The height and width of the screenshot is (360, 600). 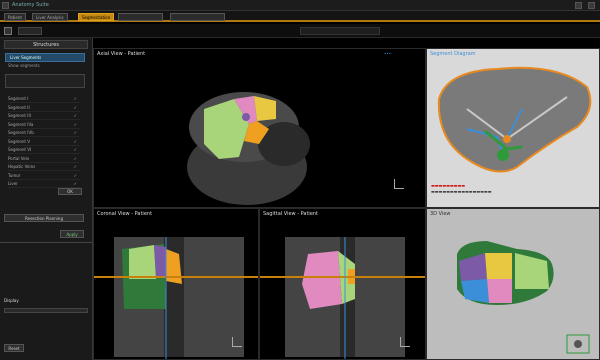 What do you see at coordinates (18, 98) in the screenshot?
I see `structure-label: Segment I` at bounding box center [18, 98].